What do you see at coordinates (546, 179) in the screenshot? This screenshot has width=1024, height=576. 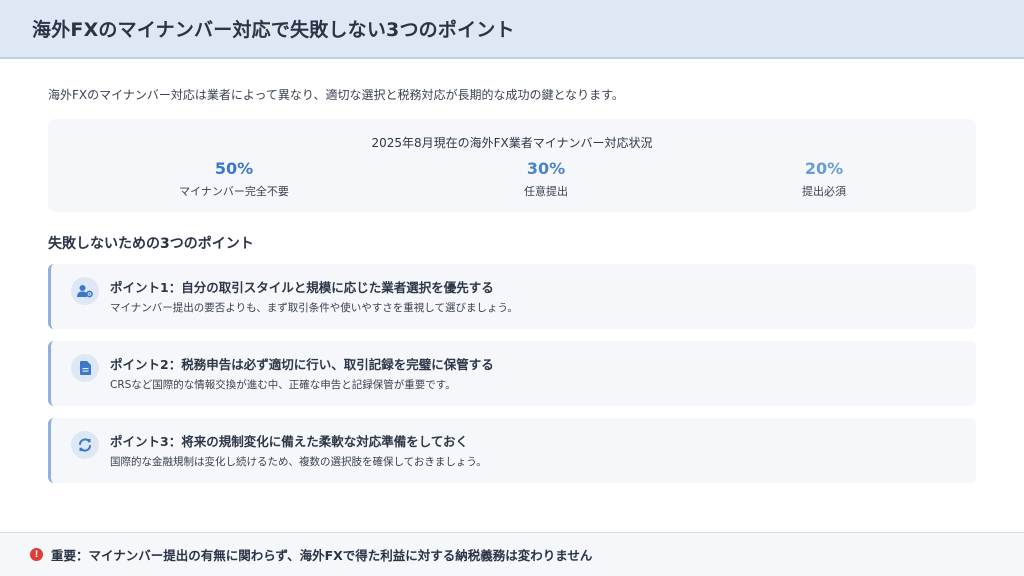 I see `stat-optional: 30% 任意提出` at bounding box center [546, 179].